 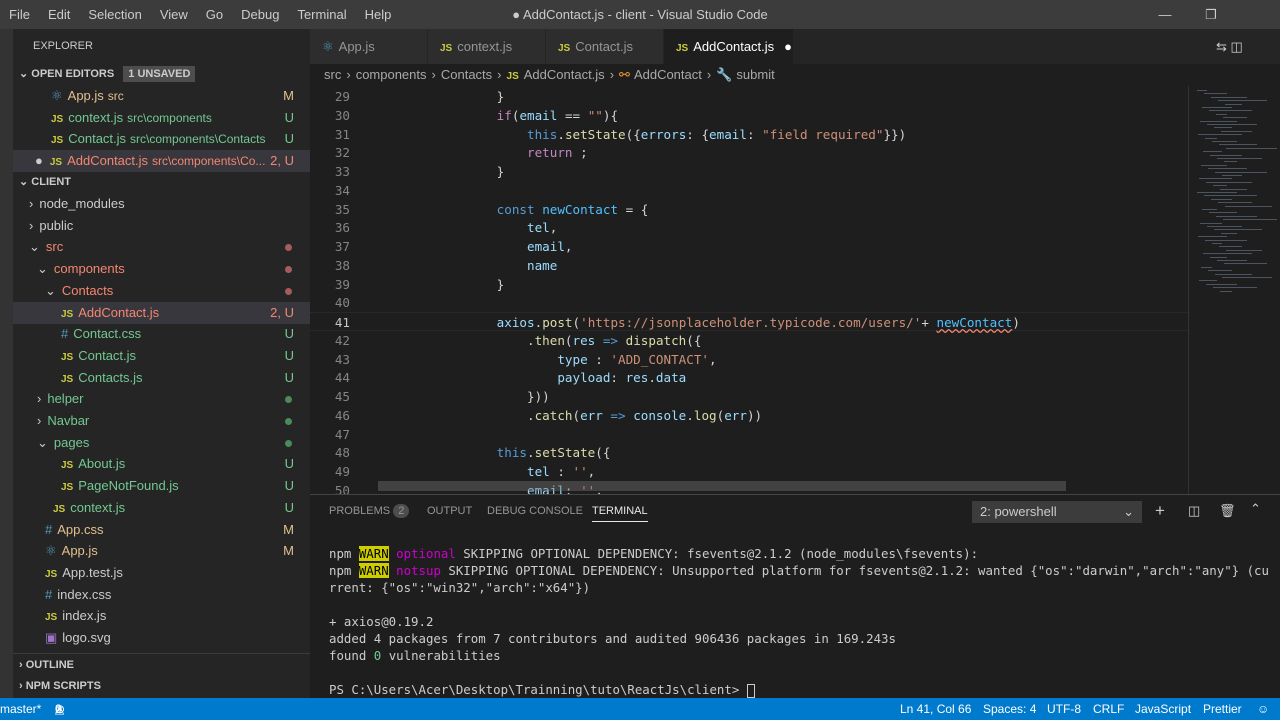 I want to click on file-item: JS AddContact.js 2, U, so click(x=161, y=312).